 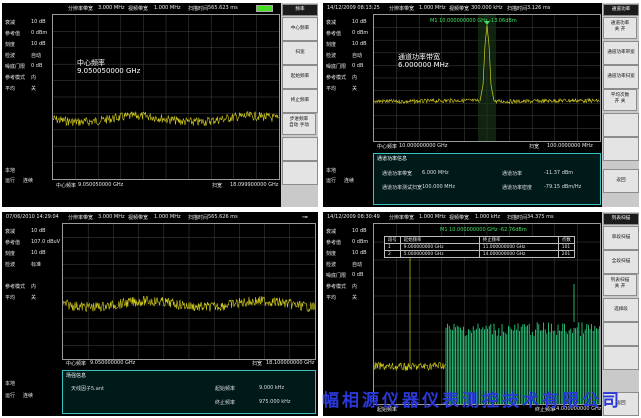 I want to click on all-segments-button: 全段扫描, so click(x=621, y=262).